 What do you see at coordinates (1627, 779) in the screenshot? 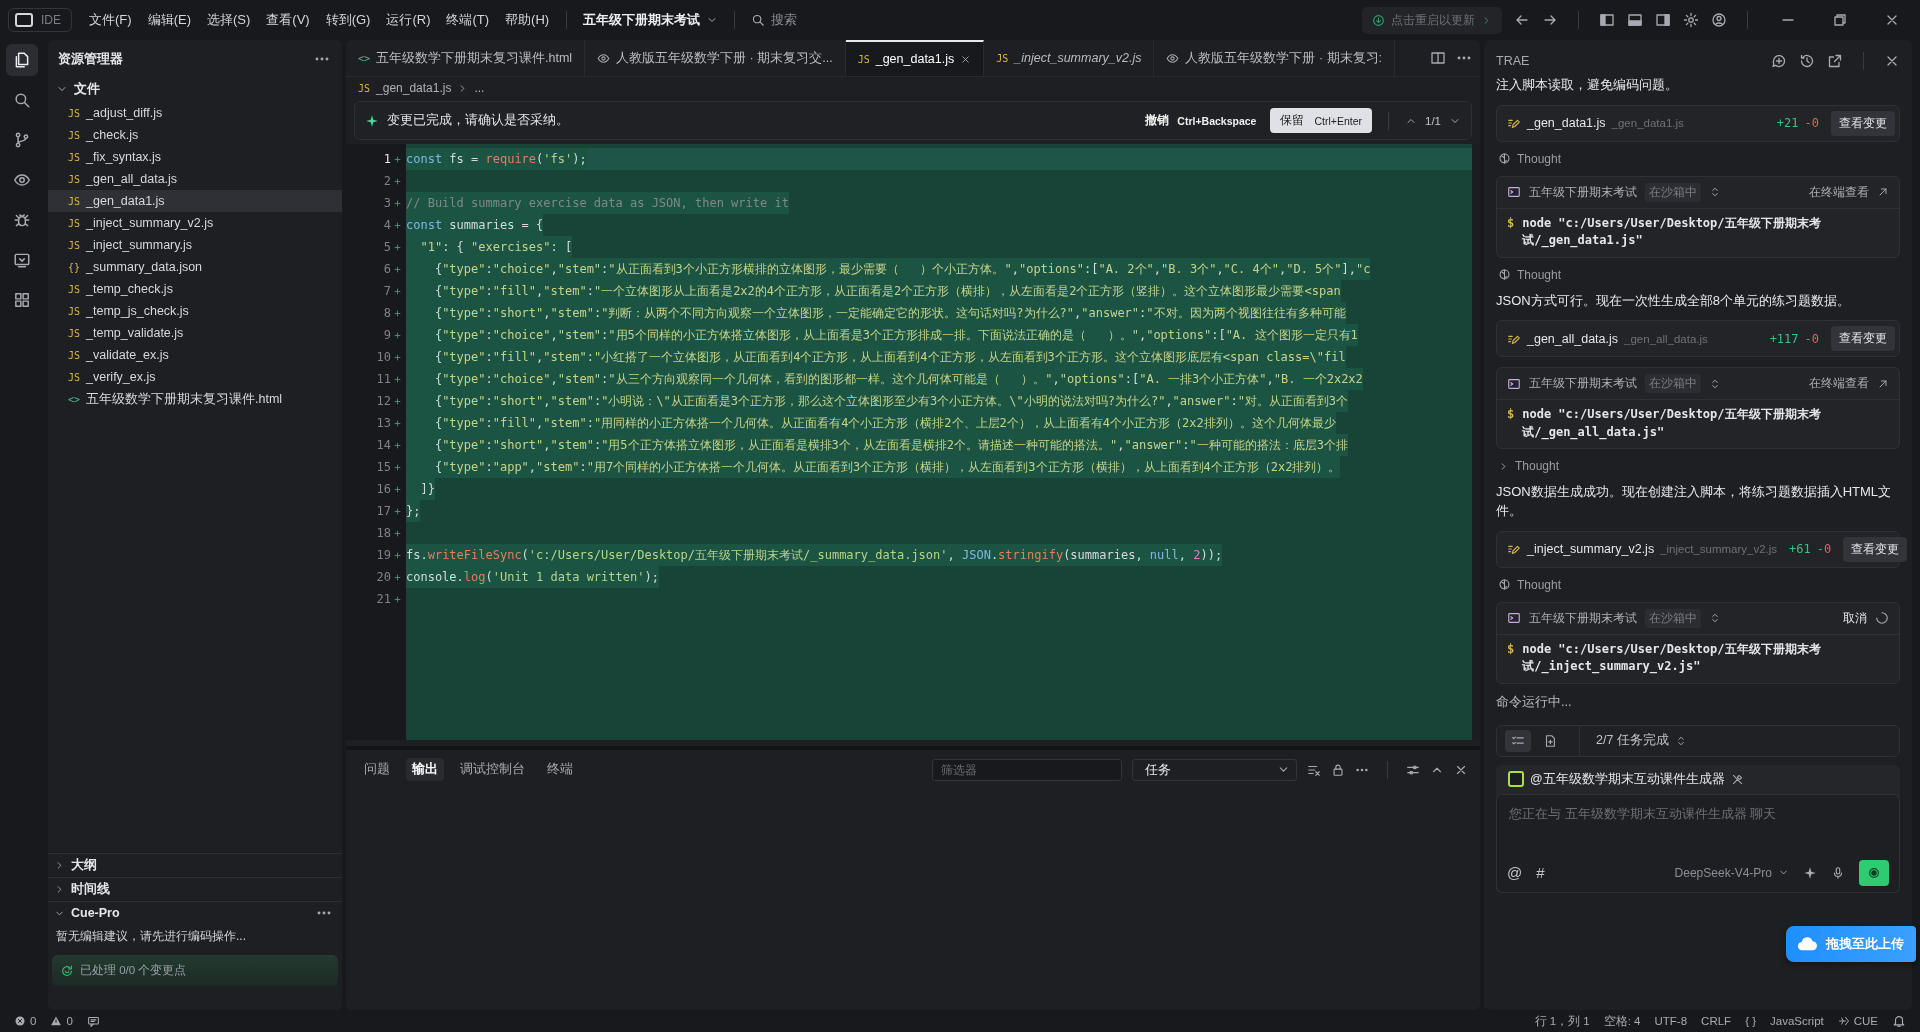
I see `agent-name: @五年级数学期末互动课件生成器` at bounding box center [1627, 779].